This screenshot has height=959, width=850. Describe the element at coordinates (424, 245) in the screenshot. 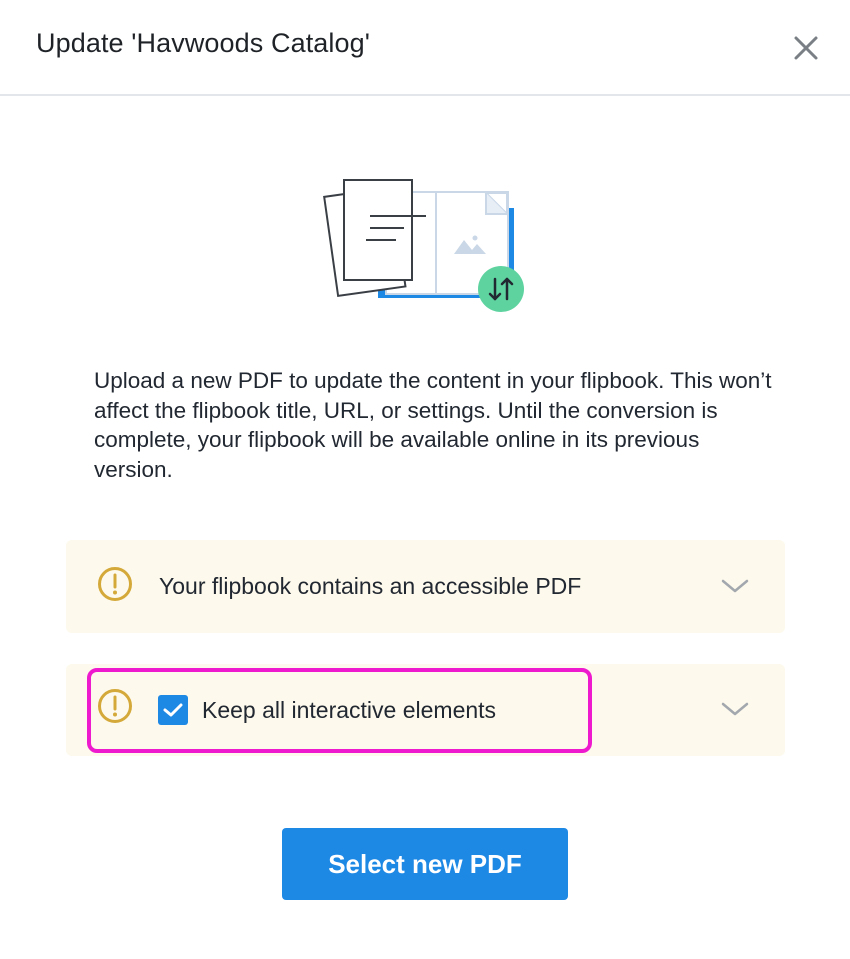

I see `pdf-update-illustration` at that location.